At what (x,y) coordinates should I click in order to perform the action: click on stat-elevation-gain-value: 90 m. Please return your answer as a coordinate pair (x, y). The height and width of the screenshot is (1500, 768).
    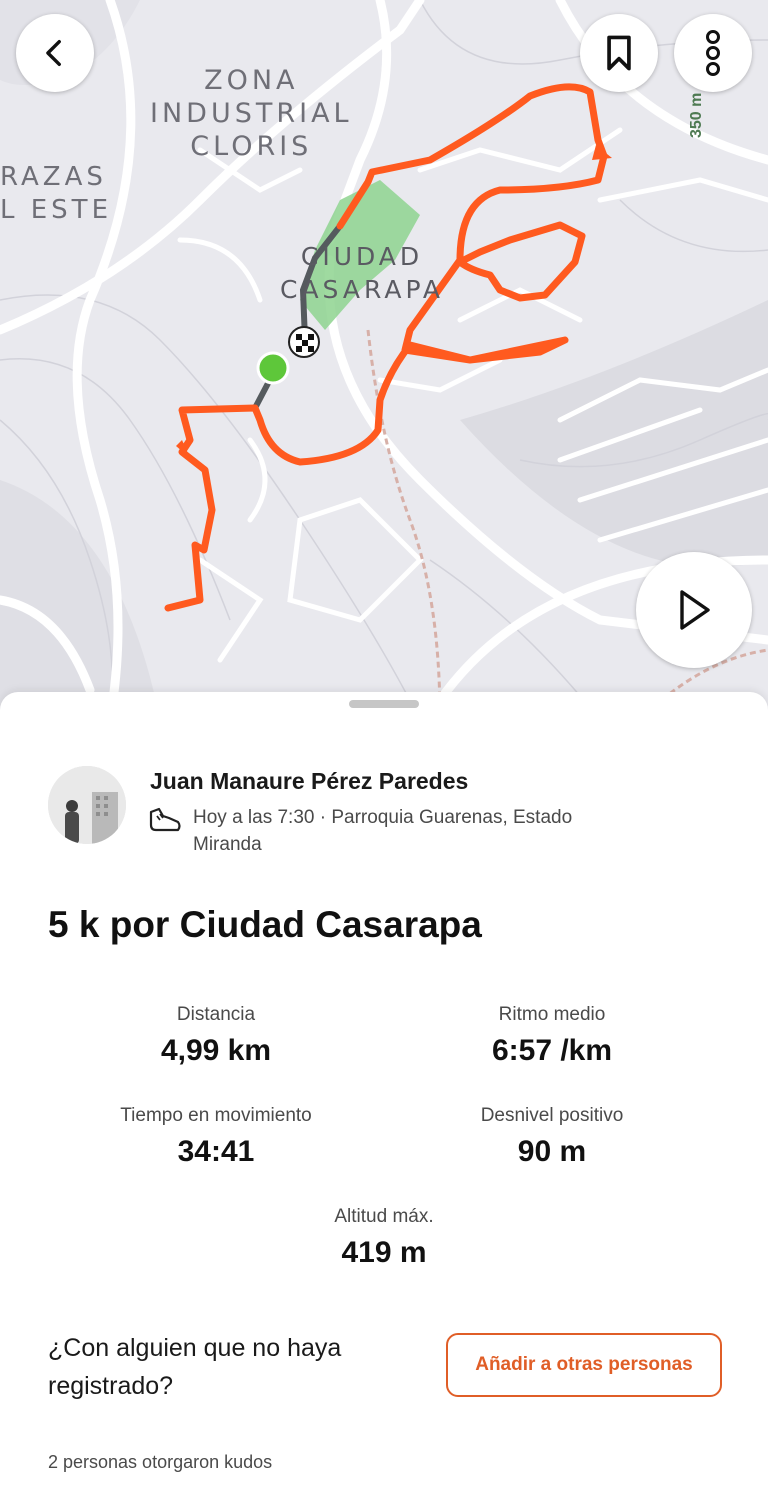
    Looking at the image, I should click on (552, 1151).